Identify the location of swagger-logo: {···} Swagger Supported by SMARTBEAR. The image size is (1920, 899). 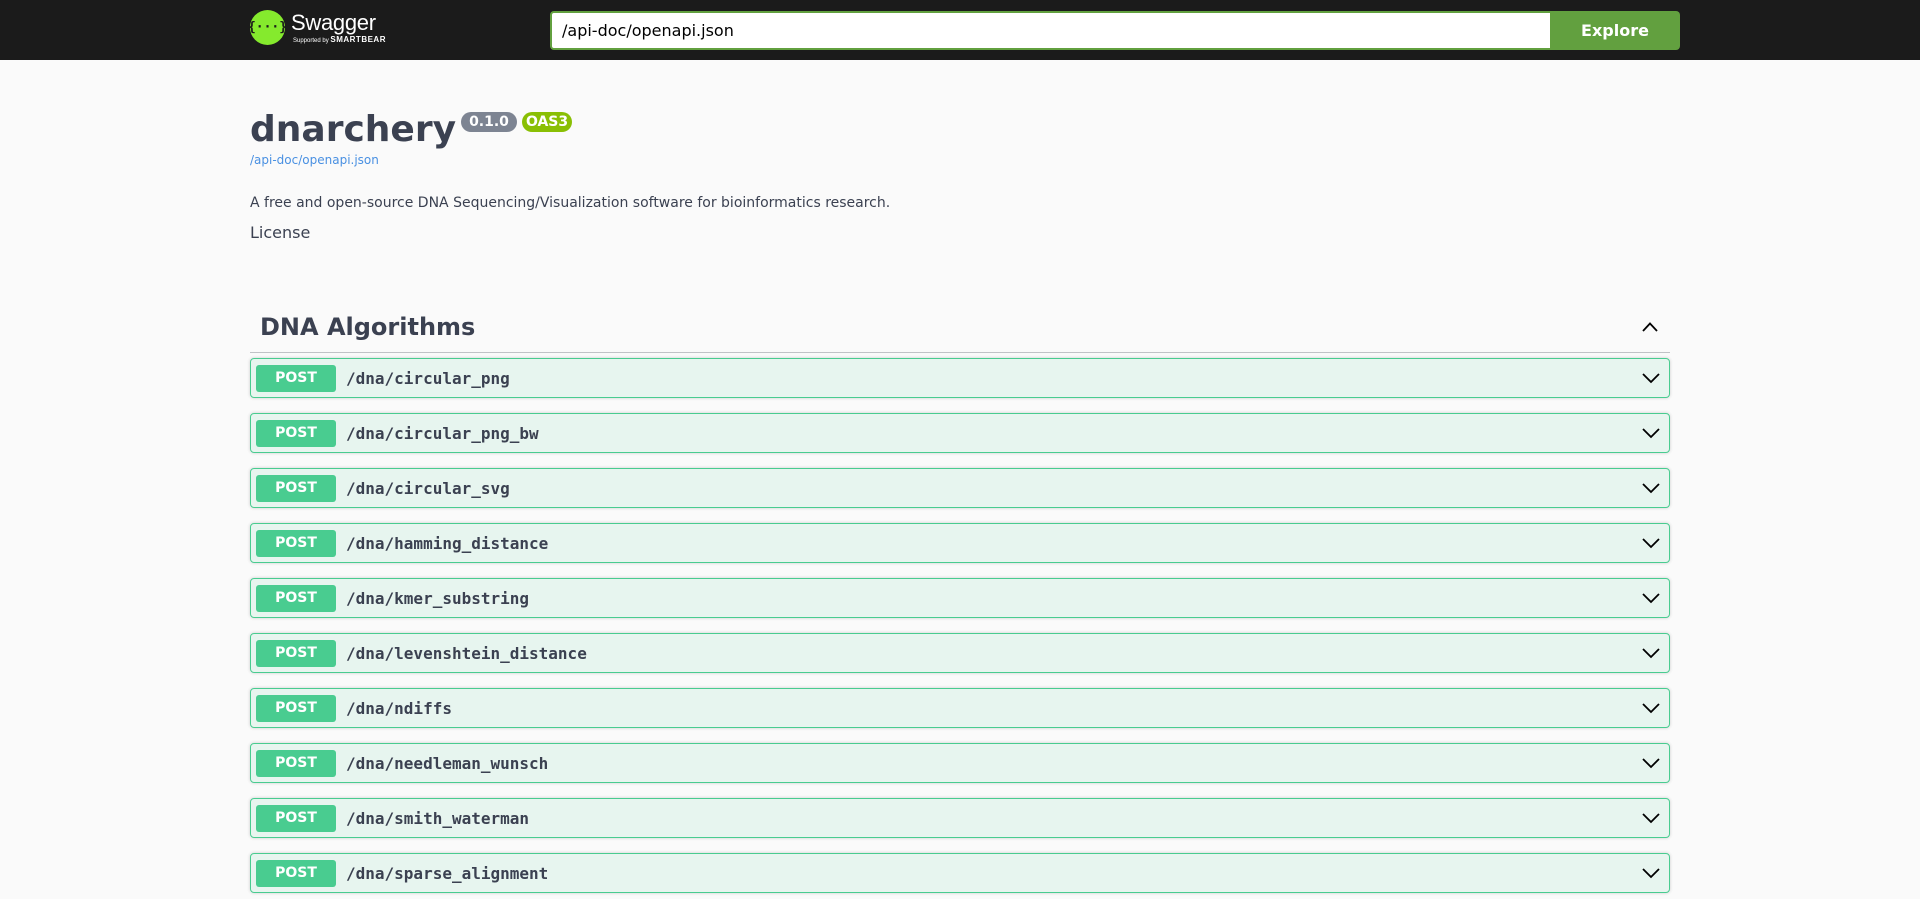
(317, 27).